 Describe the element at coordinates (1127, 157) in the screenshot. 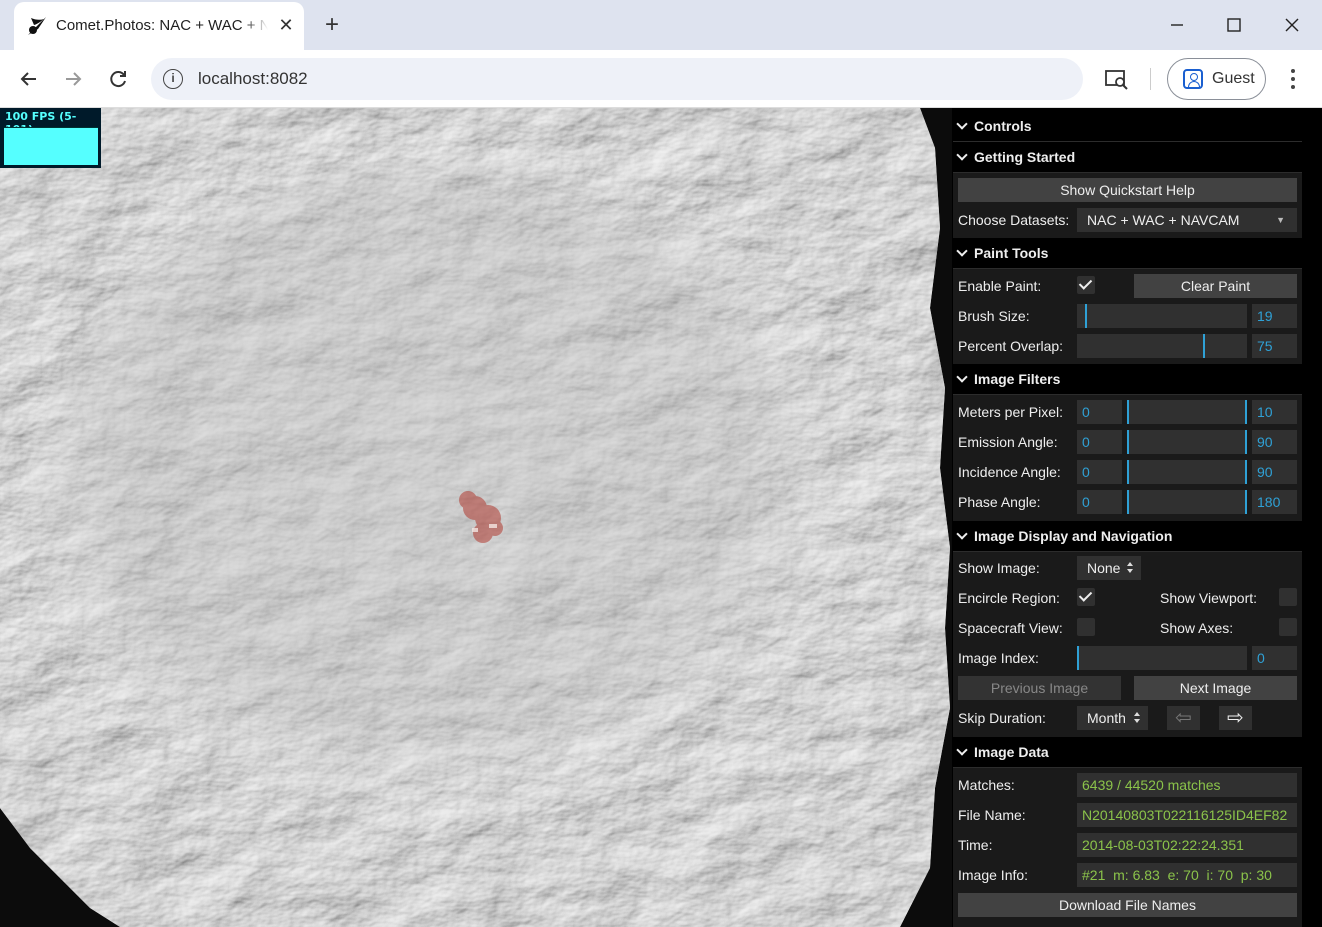

I see `getting-started-header: Getting Started` at that location.